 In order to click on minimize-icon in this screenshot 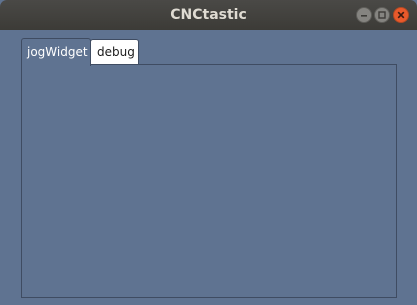, I will do `click(364, 16)`.